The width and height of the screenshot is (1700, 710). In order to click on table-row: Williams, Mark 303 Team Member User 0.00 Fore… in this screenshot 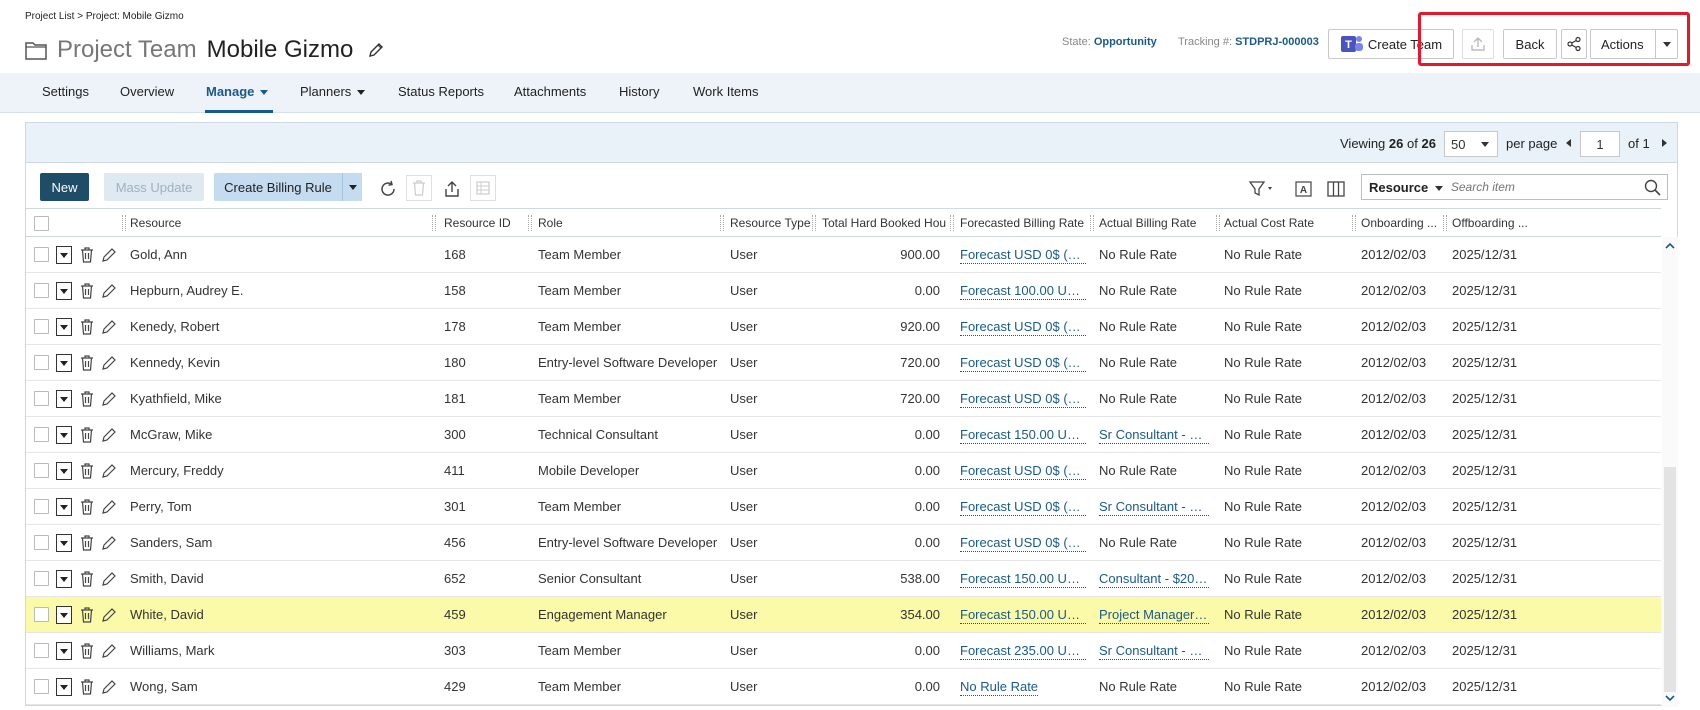, I will do `click(843, 651)`.